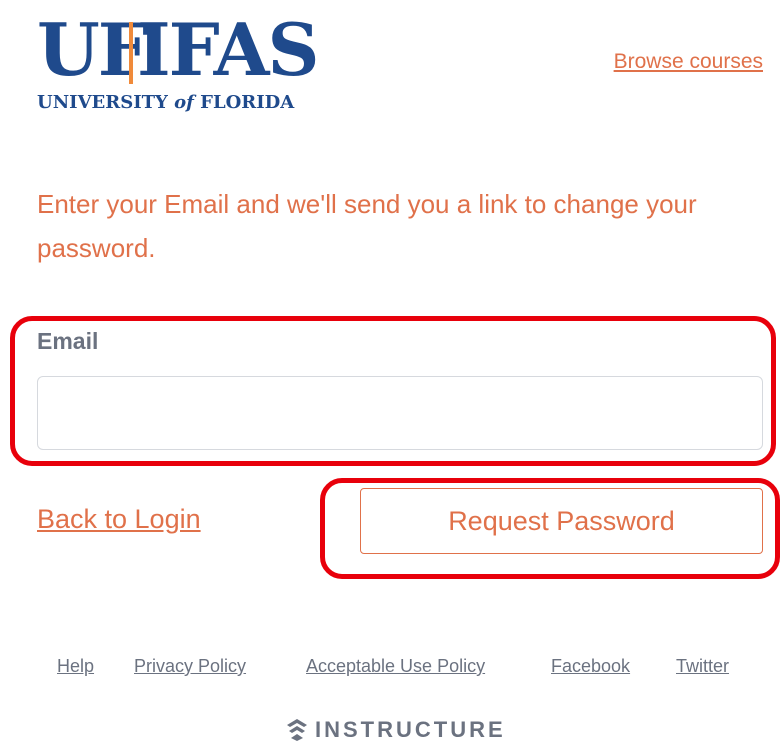 The height and width of the screenshot is (749, 781). Describe the element at coordinates (228, 49) in the screenshot. I see `logo-ifas-text: IFAS` at that location.